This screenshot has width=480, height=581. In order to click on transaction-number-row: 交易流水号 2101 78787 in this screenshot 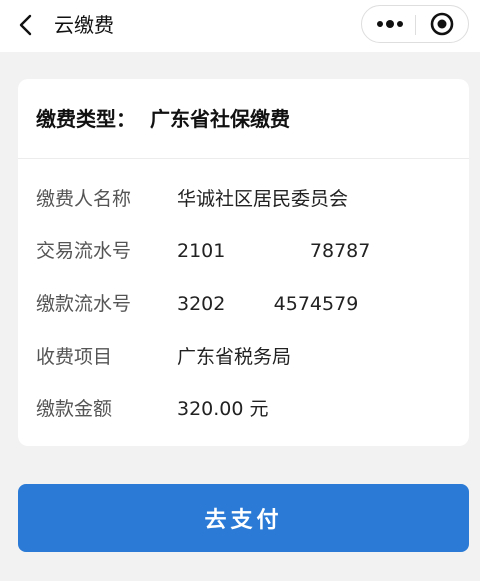, I will do `click(203, 251)`.